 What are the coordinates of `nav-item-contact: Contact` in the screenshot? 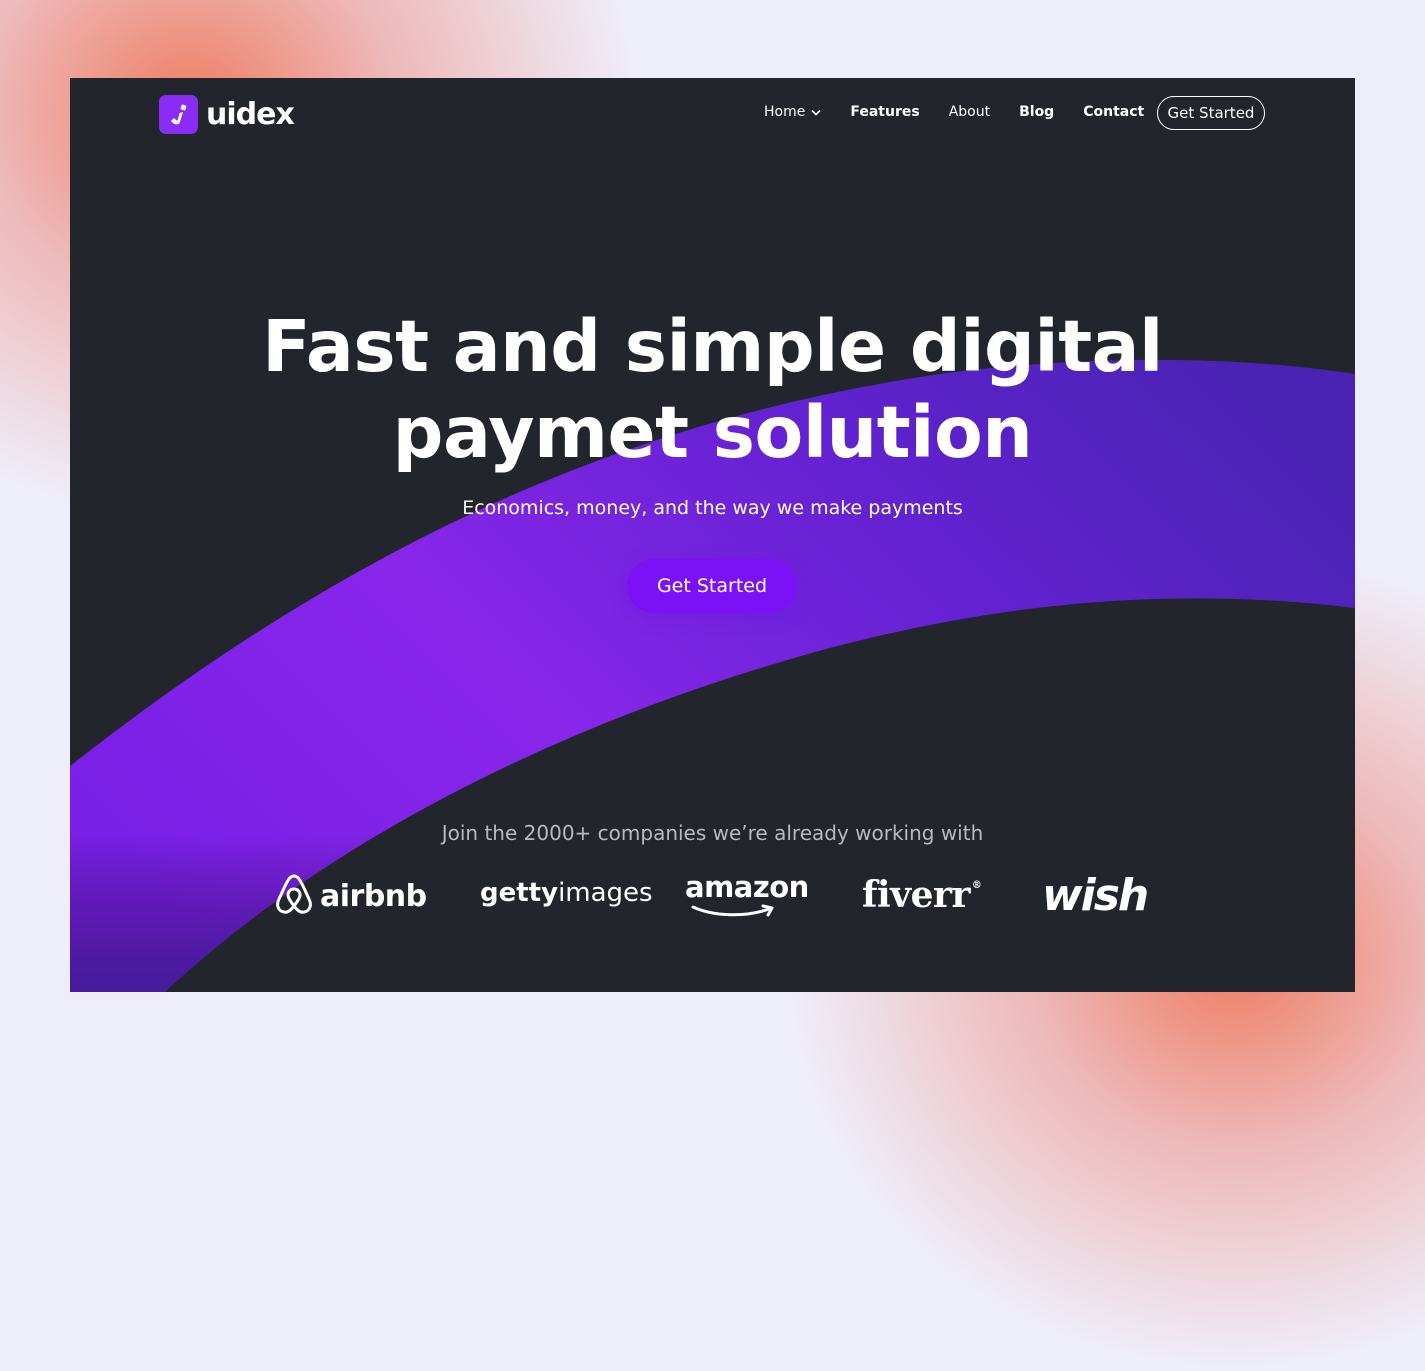 It's located at (1113, 112).